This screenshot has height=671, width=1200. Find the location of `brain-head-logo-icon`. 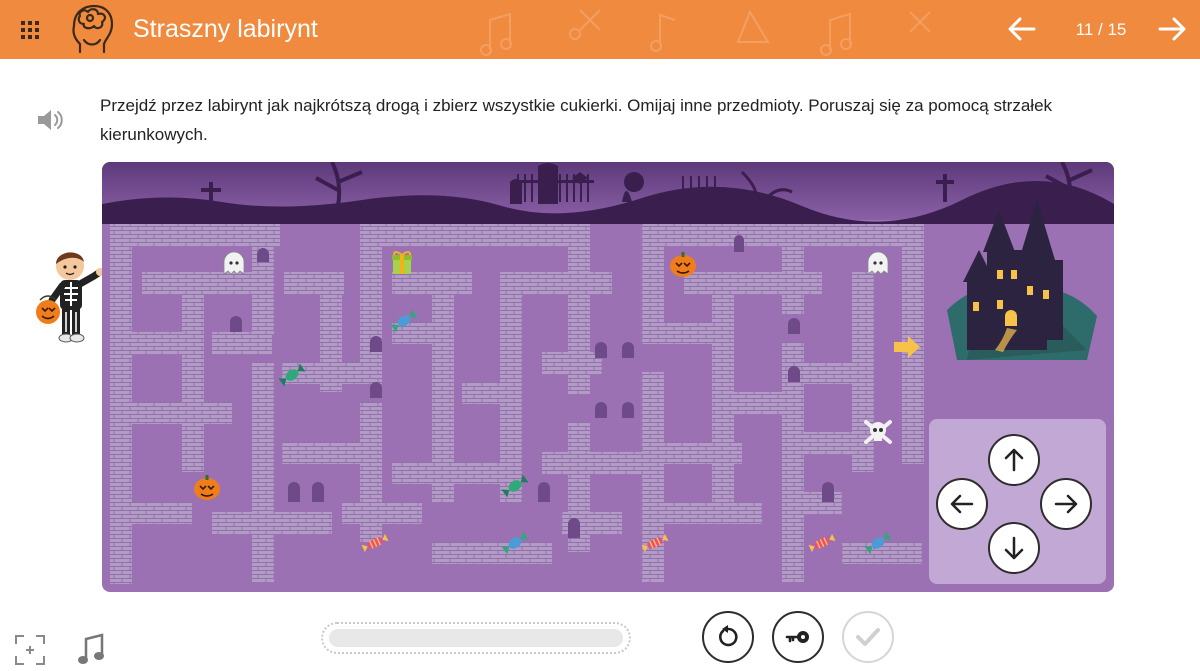

brain-head-logo-icon is located at coordinates (93, 29).